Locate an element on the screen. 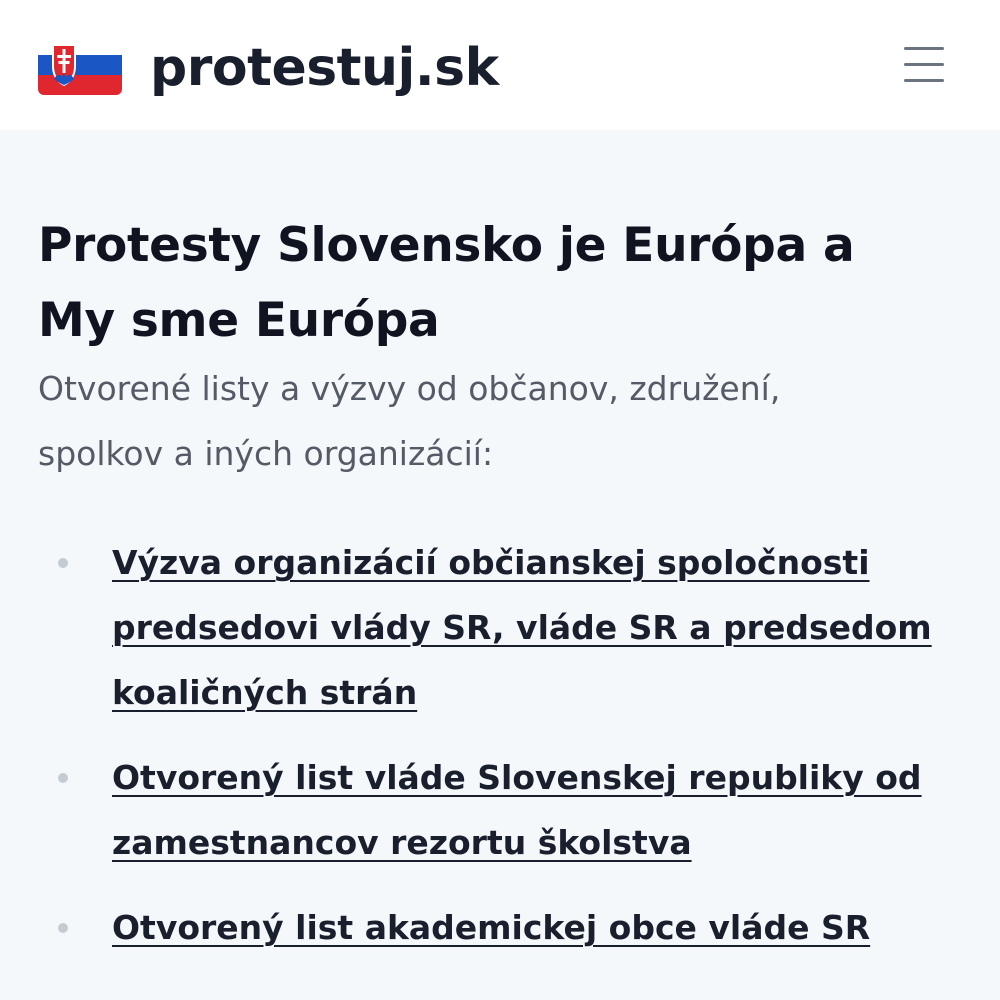 The image size is (1000, 1000). hamburger-menu-icon is located at coordinates (923, 64).